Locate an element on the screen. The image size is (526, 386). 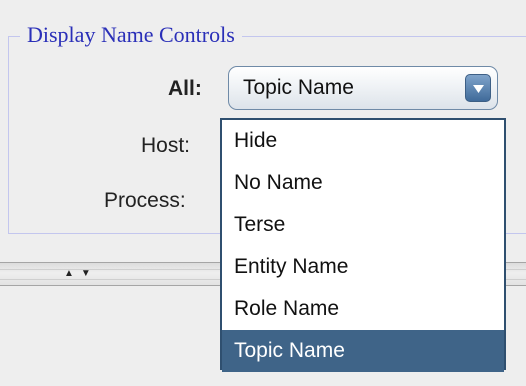
dropdown-item-no-name: No Name is located at coordinates (363, 183).